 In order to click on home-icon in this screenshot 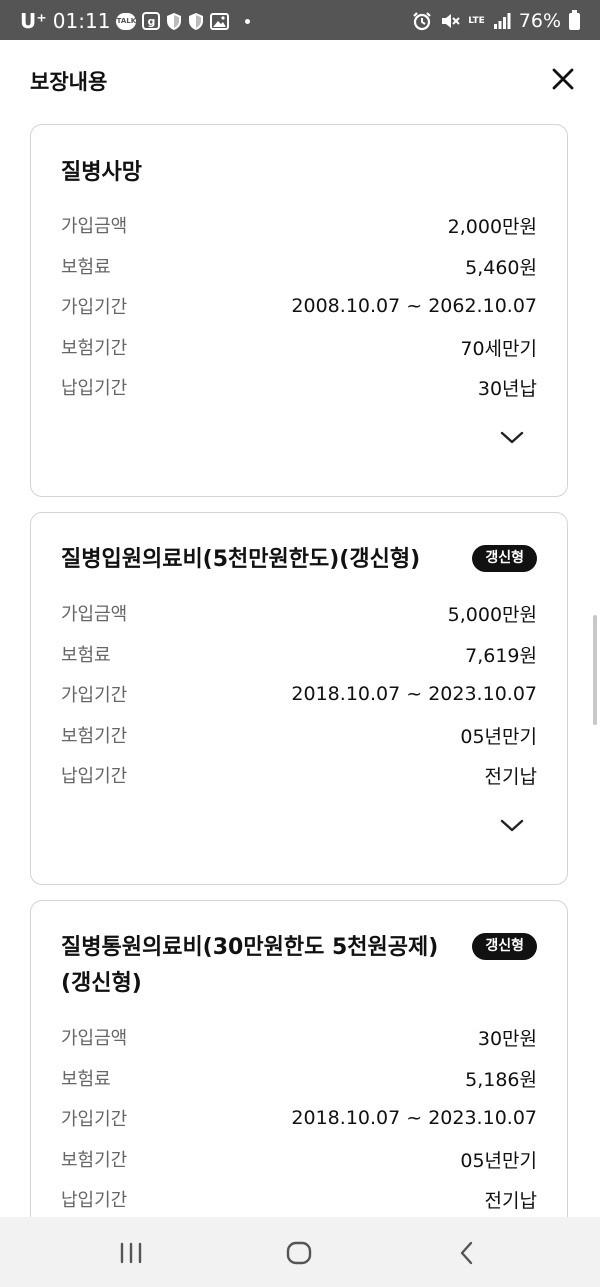, I will do `click(299, 1253)`.